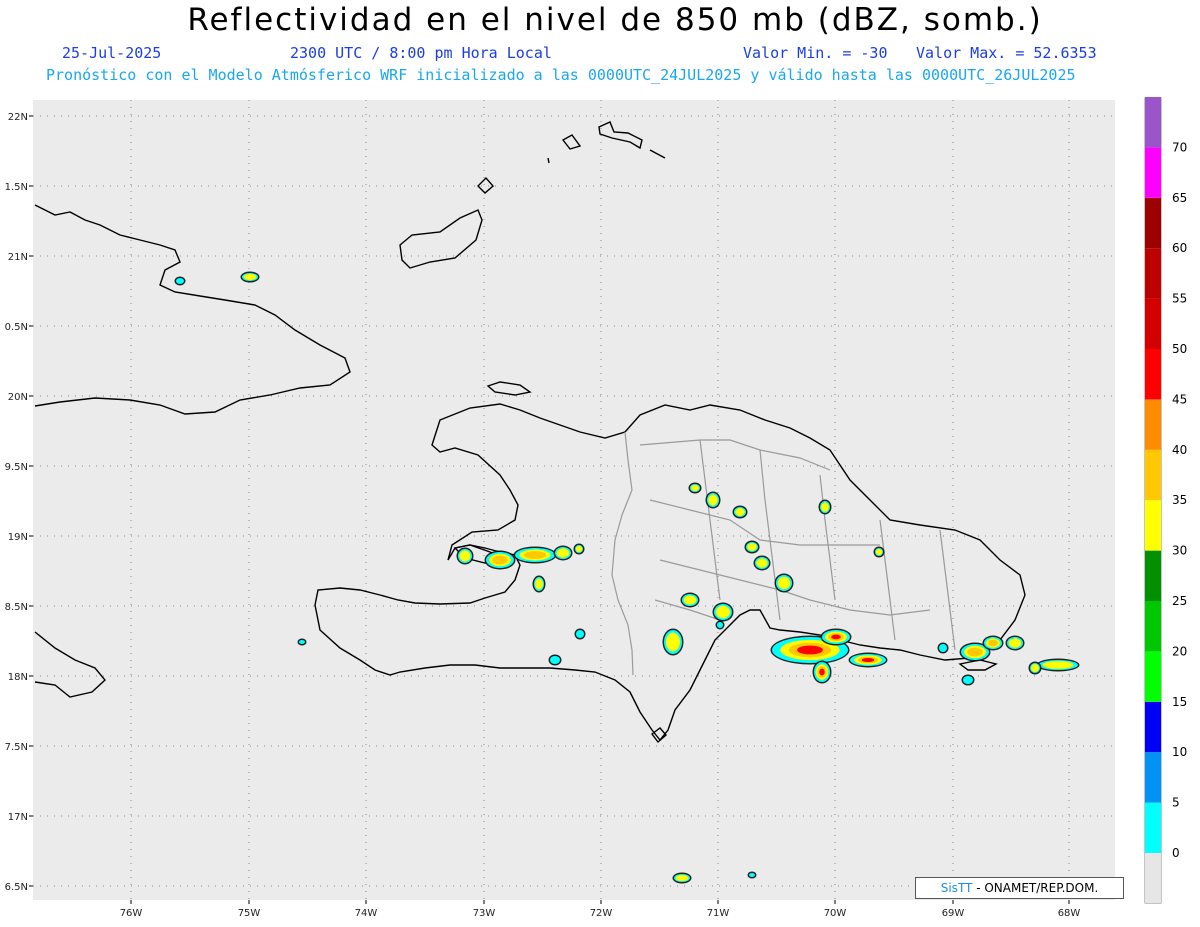  Describe the element at coordinates (1179, 601) in the screenshot. I see `colorbar-label: 25` at that location.